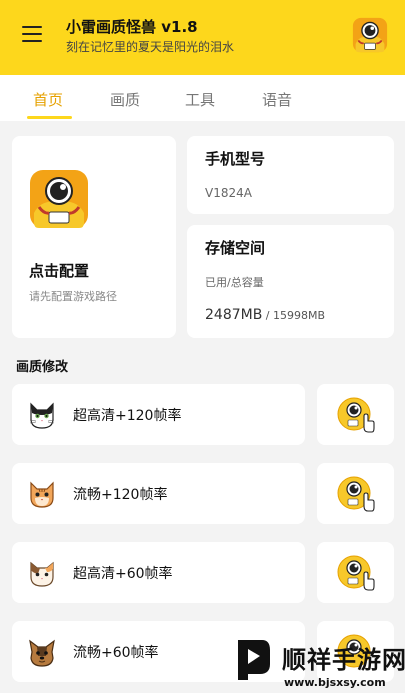  Describe the element at coordinates (49, 117) in the screenshot. I see `active-tab-indicator` at that location.